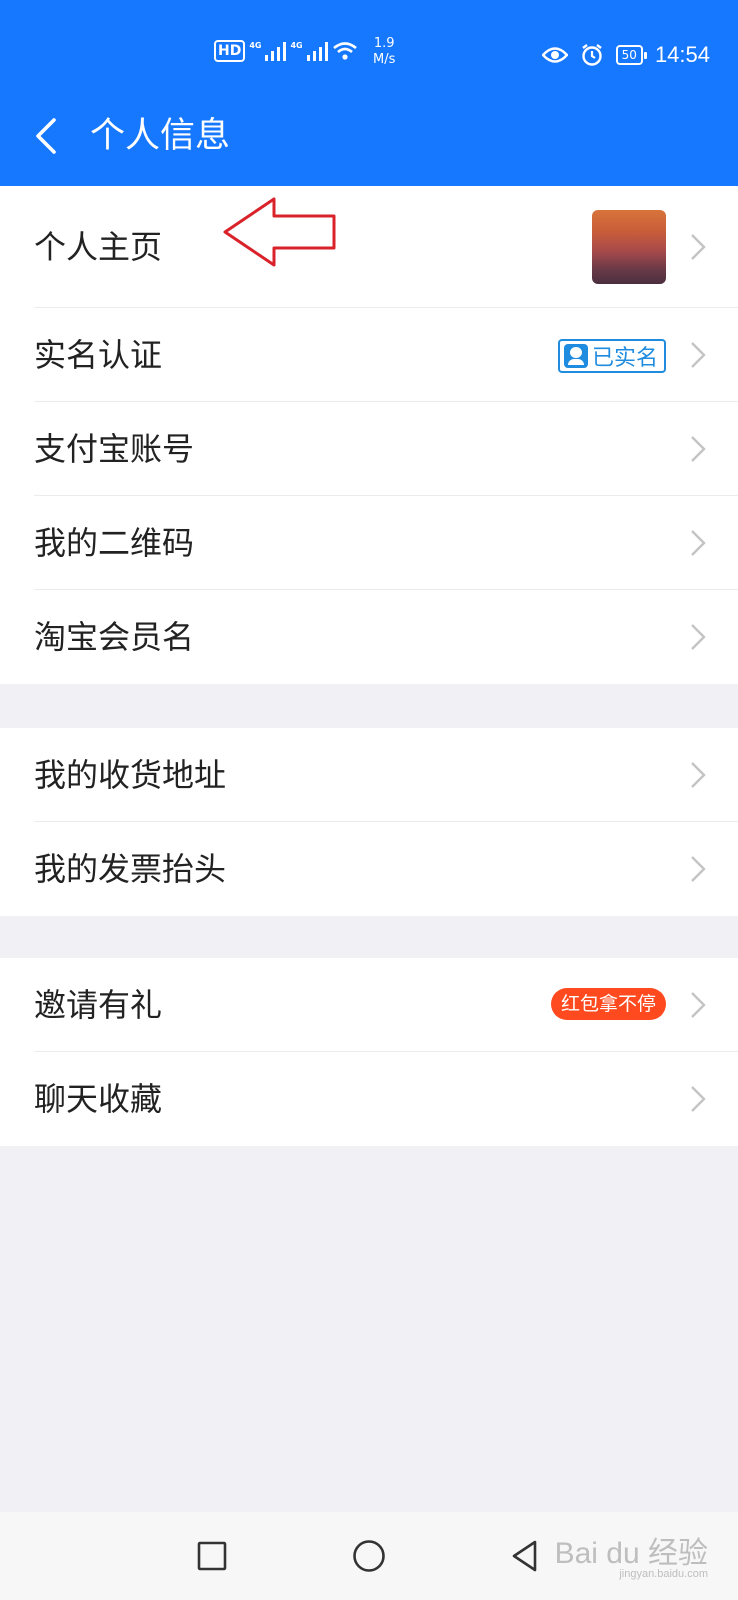  What do you see at coordinates (230, 51) in the screenshot?
I see `hd-voice-icon: HD` at bounding box center [230, 51].